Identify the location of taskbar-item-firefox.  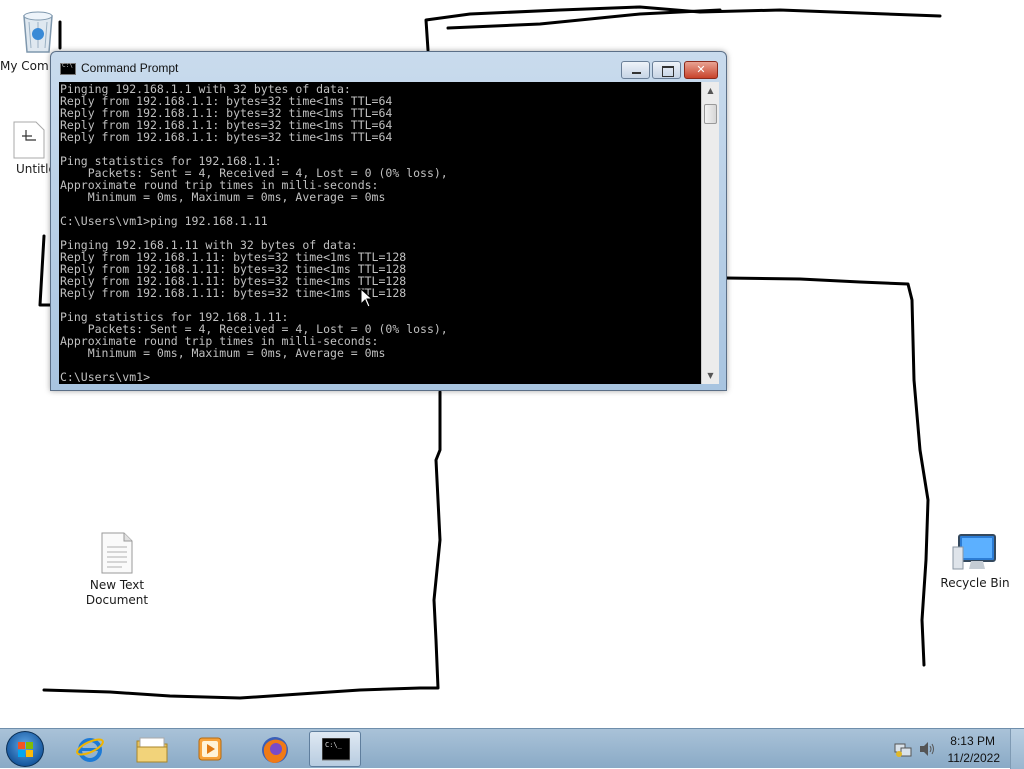
(274, 749).